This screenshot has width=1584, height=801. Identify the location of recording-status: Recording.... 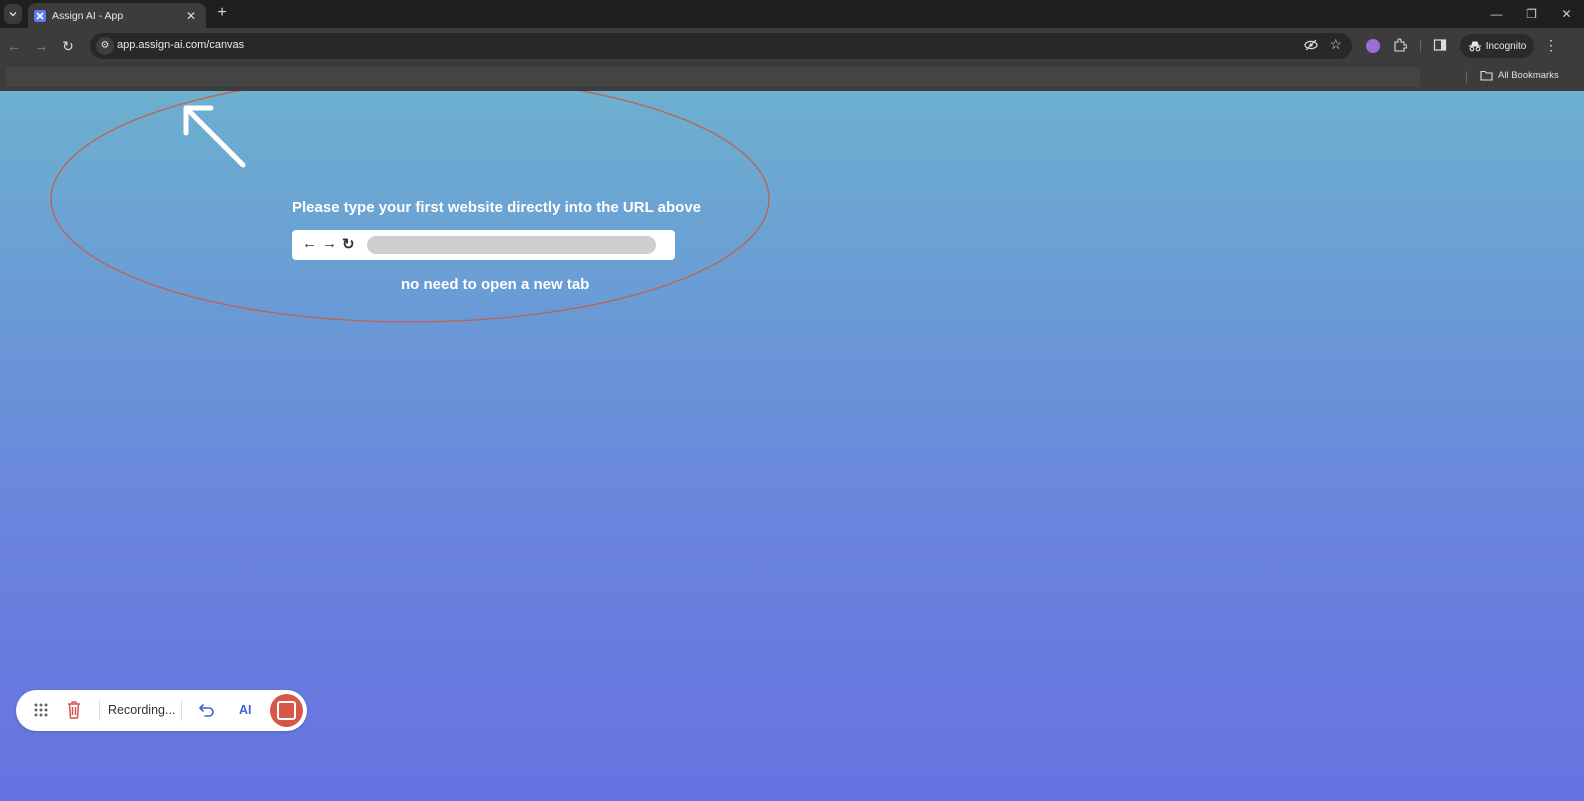
(142, 710).